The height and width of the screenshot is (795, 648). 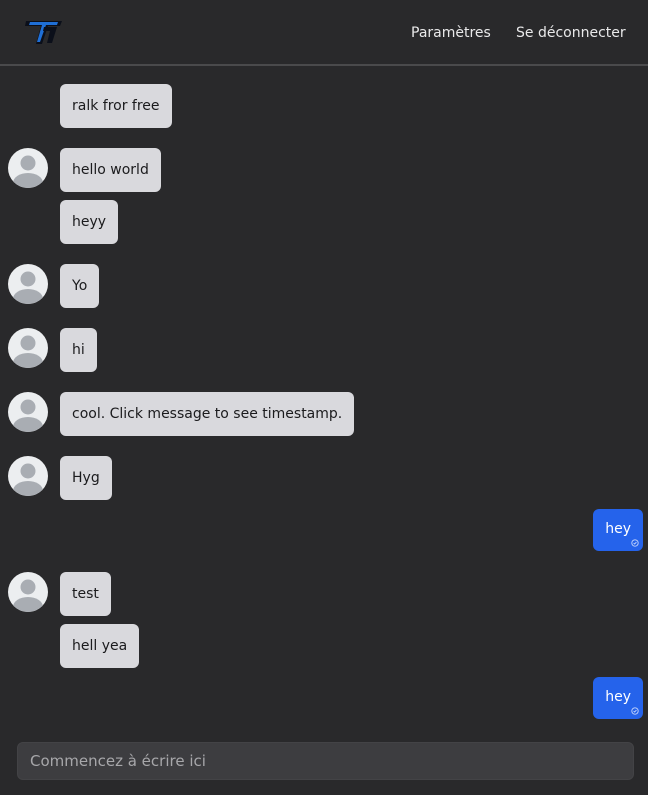 I want to click on navbar: Paramètres Se déconnecter, so click(x=324, y=33).